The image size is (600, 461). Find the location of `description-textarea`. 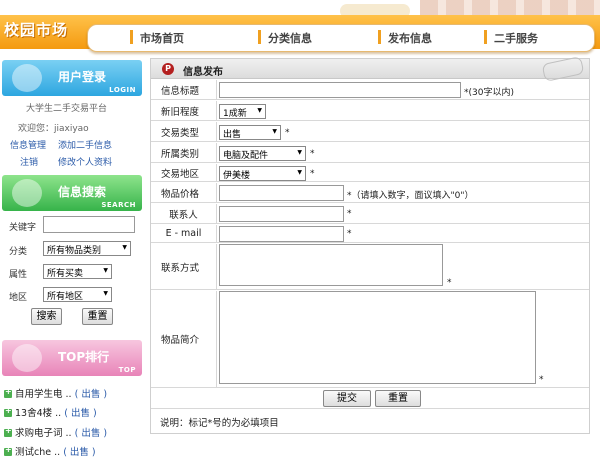

description-textarea is located at coordinates (377, 337).